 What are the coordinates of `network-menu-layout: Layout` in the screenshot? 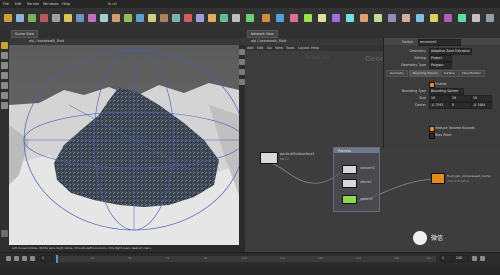 It's located at (304, 48).